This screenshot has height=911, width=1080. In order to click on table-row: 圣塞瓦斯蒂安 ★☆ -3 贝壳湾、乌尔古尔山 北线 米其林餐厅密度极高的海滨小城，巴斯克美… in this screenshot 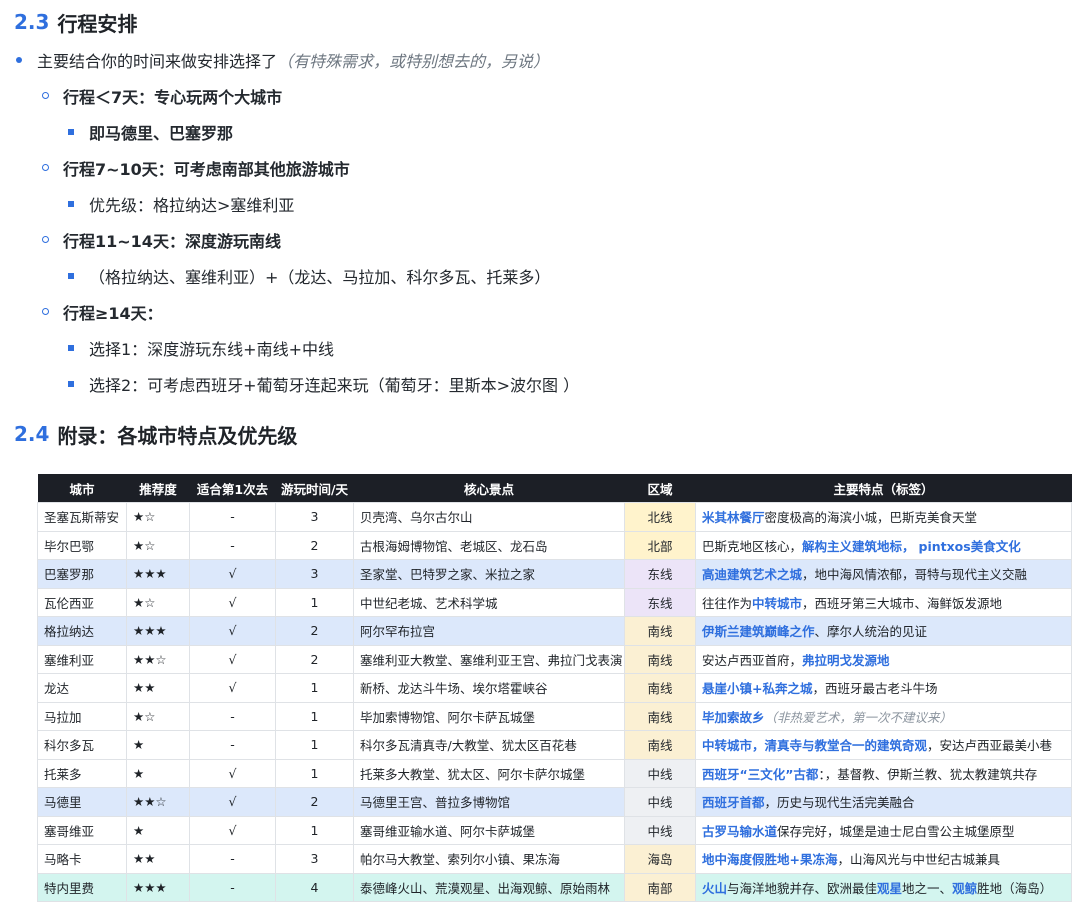, I will do `click(554, 517)`.